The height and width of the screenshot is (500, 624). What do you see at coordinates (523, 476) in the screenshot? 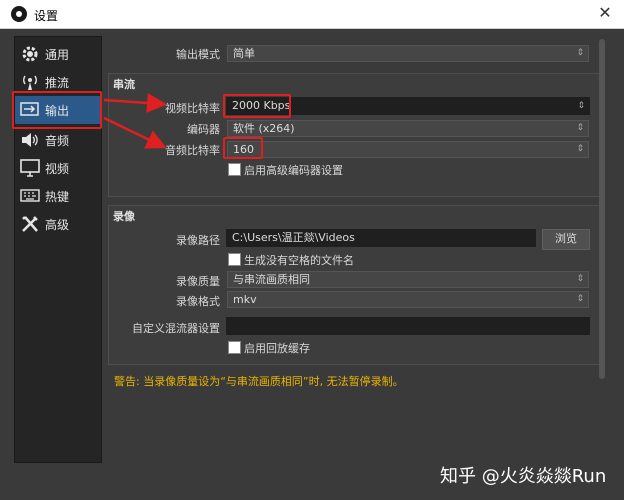
I see `watermark-text: 知乎 @火炎焱燚Run` at bounding box center [523, 476].